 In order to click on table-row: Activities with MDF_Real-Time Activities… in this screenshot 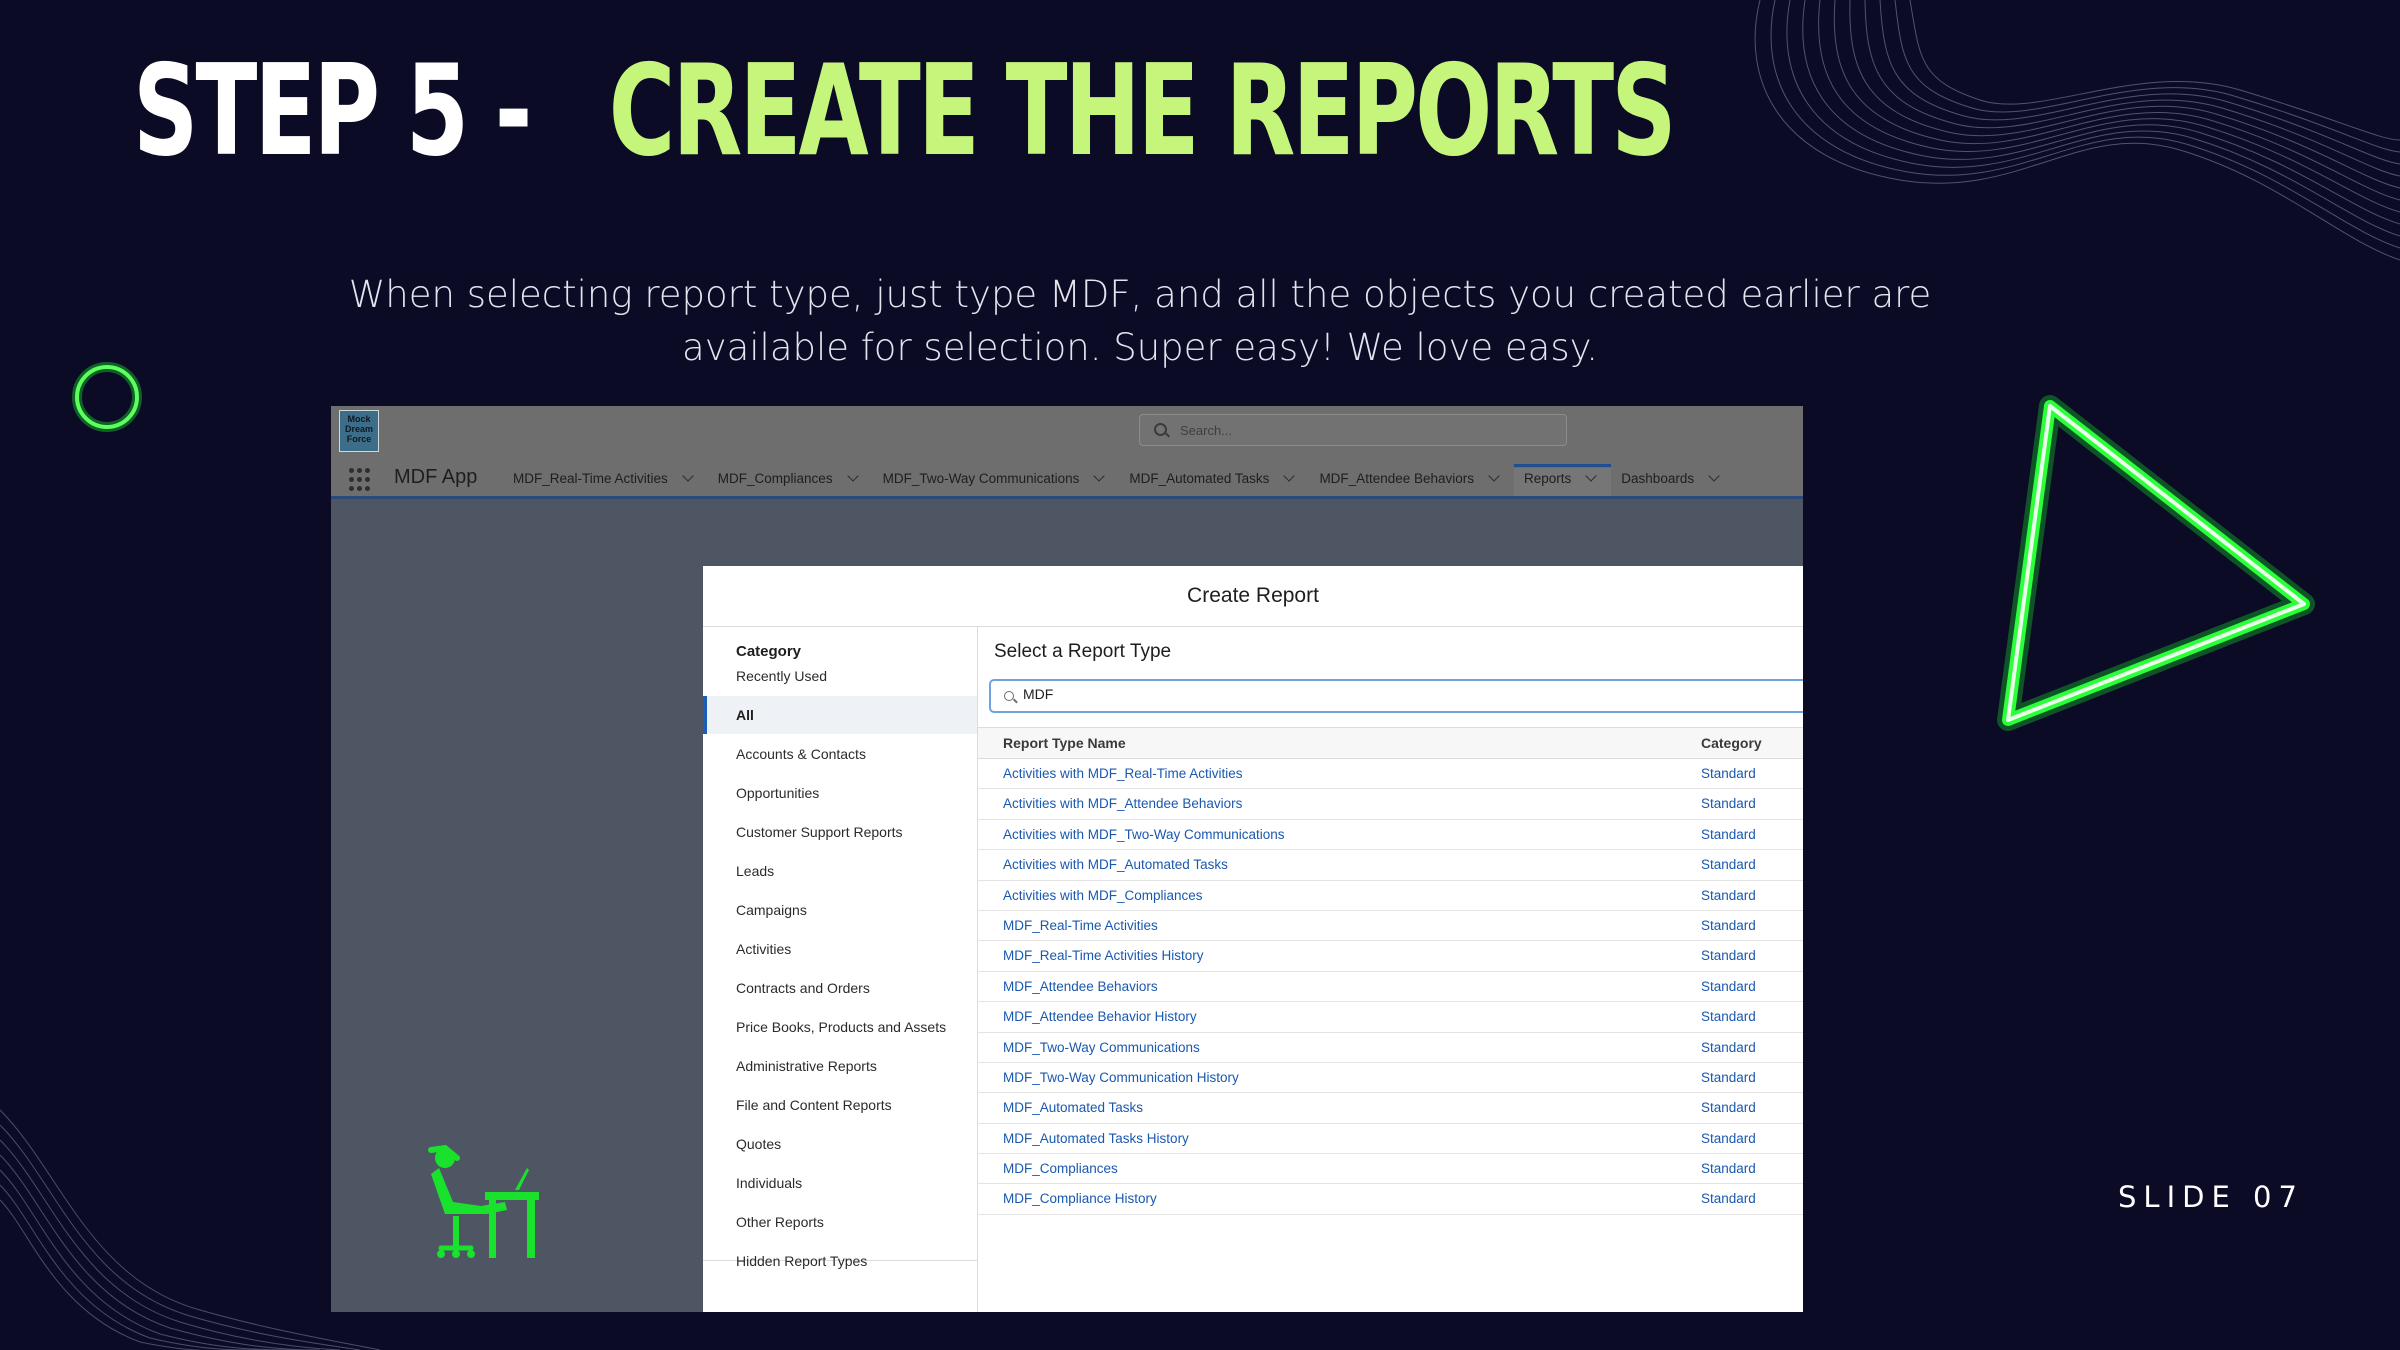, I will do `click(1390, 774)`.